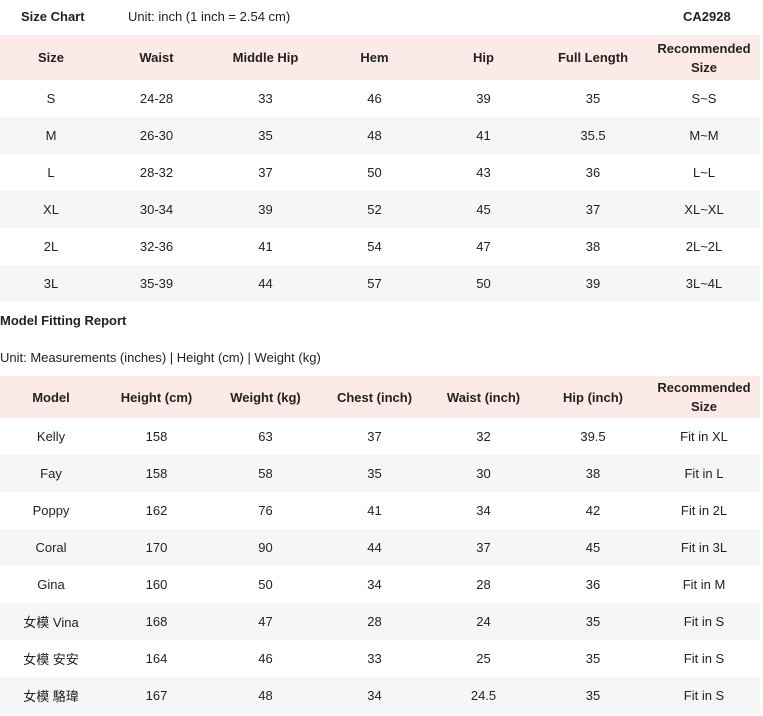  I want to click on column-header: Weight (kg), so click(265, 397).